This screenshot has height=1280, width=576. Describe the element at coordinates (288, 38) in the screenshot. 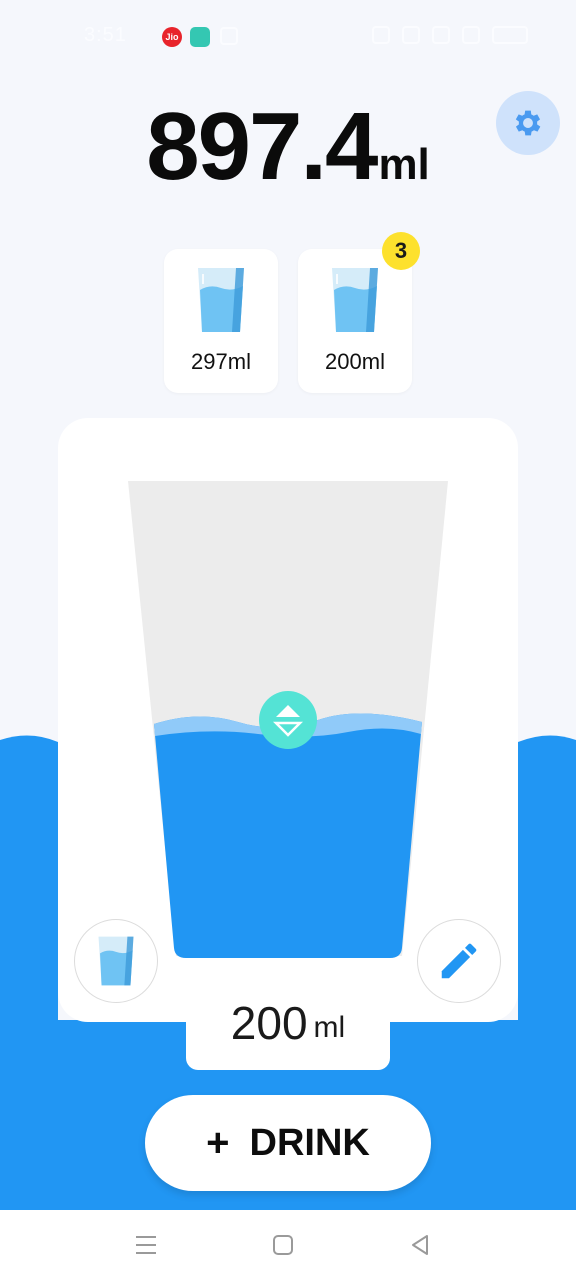

I see `status-bar: 3:51 Jio` at that location.